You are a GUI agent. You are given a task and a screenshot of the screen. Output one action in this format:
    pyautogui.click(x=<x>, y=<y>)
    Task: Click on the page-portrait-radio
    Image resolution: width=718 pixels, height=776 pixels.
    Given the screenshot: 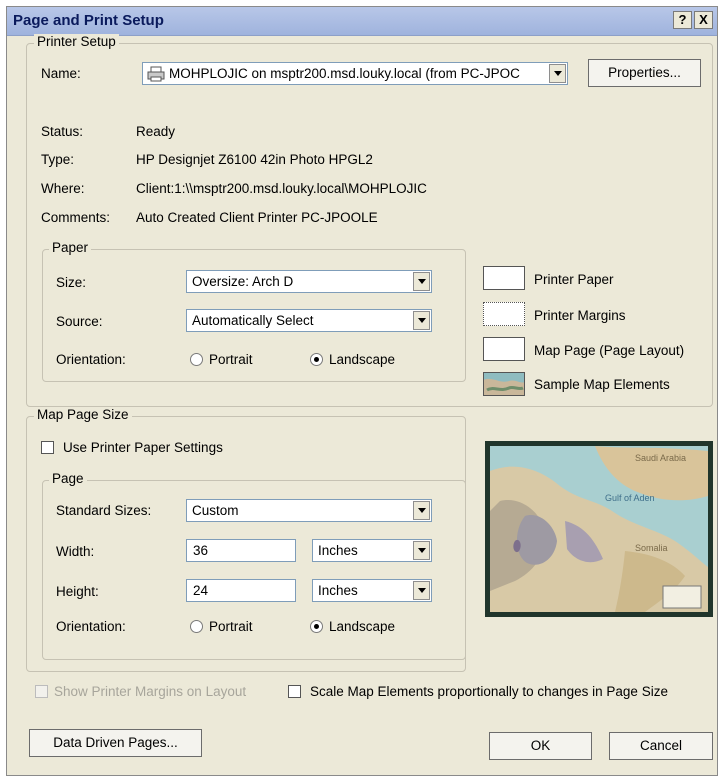 What is the action you would take?
    pyautogui.click(x=196, y=626)
    